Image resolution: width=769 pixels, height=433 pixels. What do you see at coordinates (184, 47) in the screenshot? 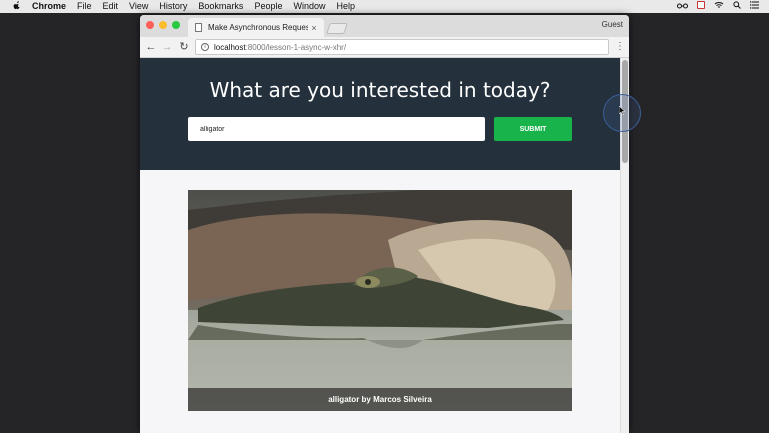
I see `reload-icon: ↻` at bounding box center [184, 47].